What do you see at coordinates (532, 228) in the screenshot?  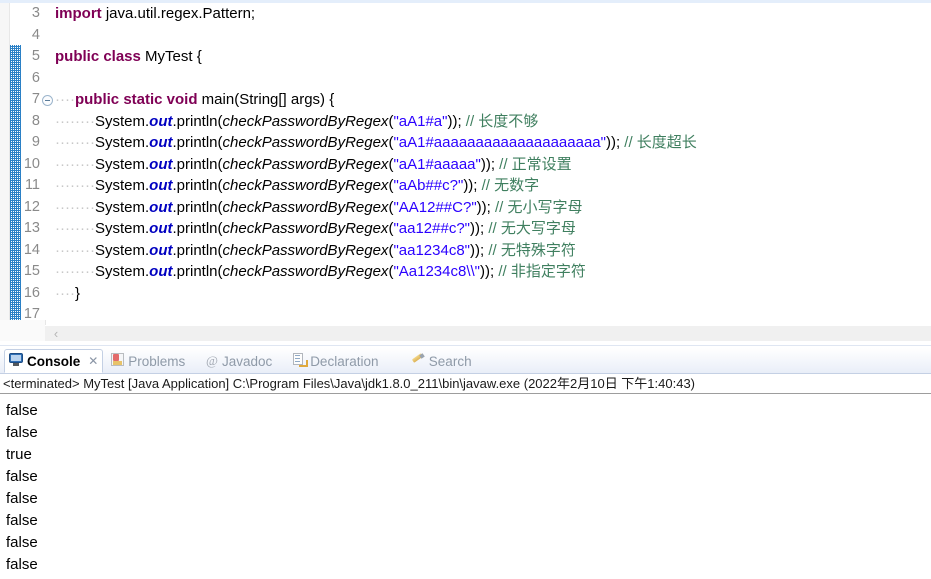 I see `code-token-cmt: // 无大写字母` at bounding box center [532, 228].